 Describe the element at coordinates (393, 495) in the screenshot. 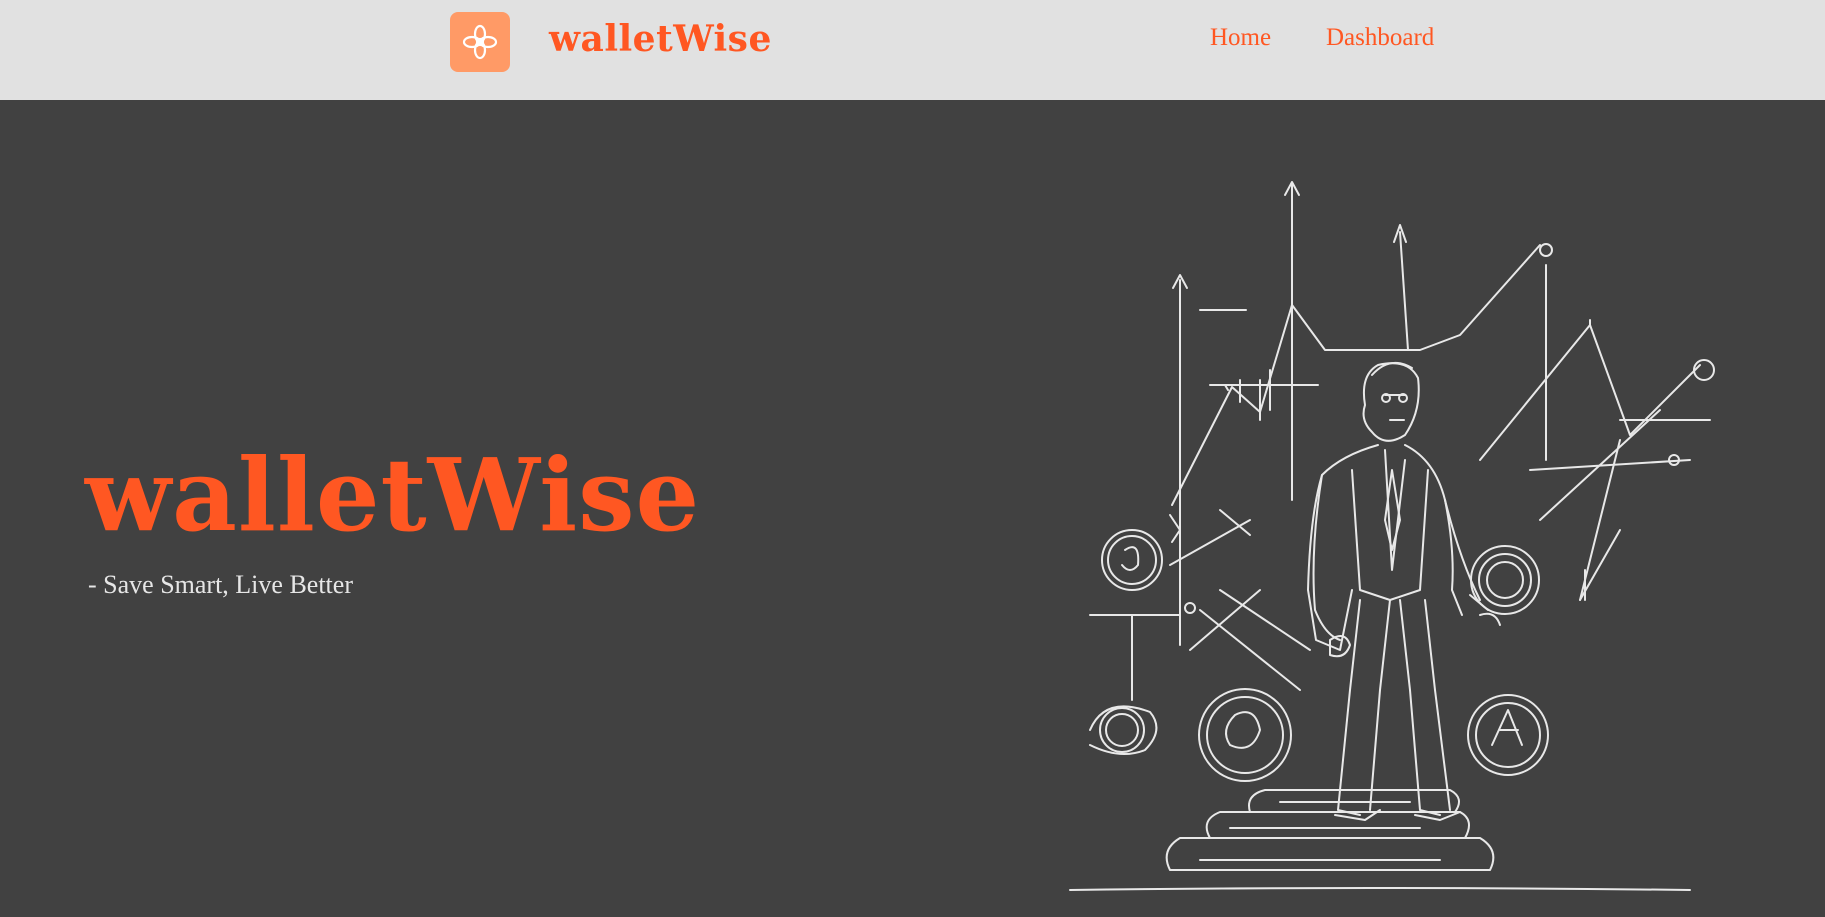

I see `hero-title: walletWise` at that location.